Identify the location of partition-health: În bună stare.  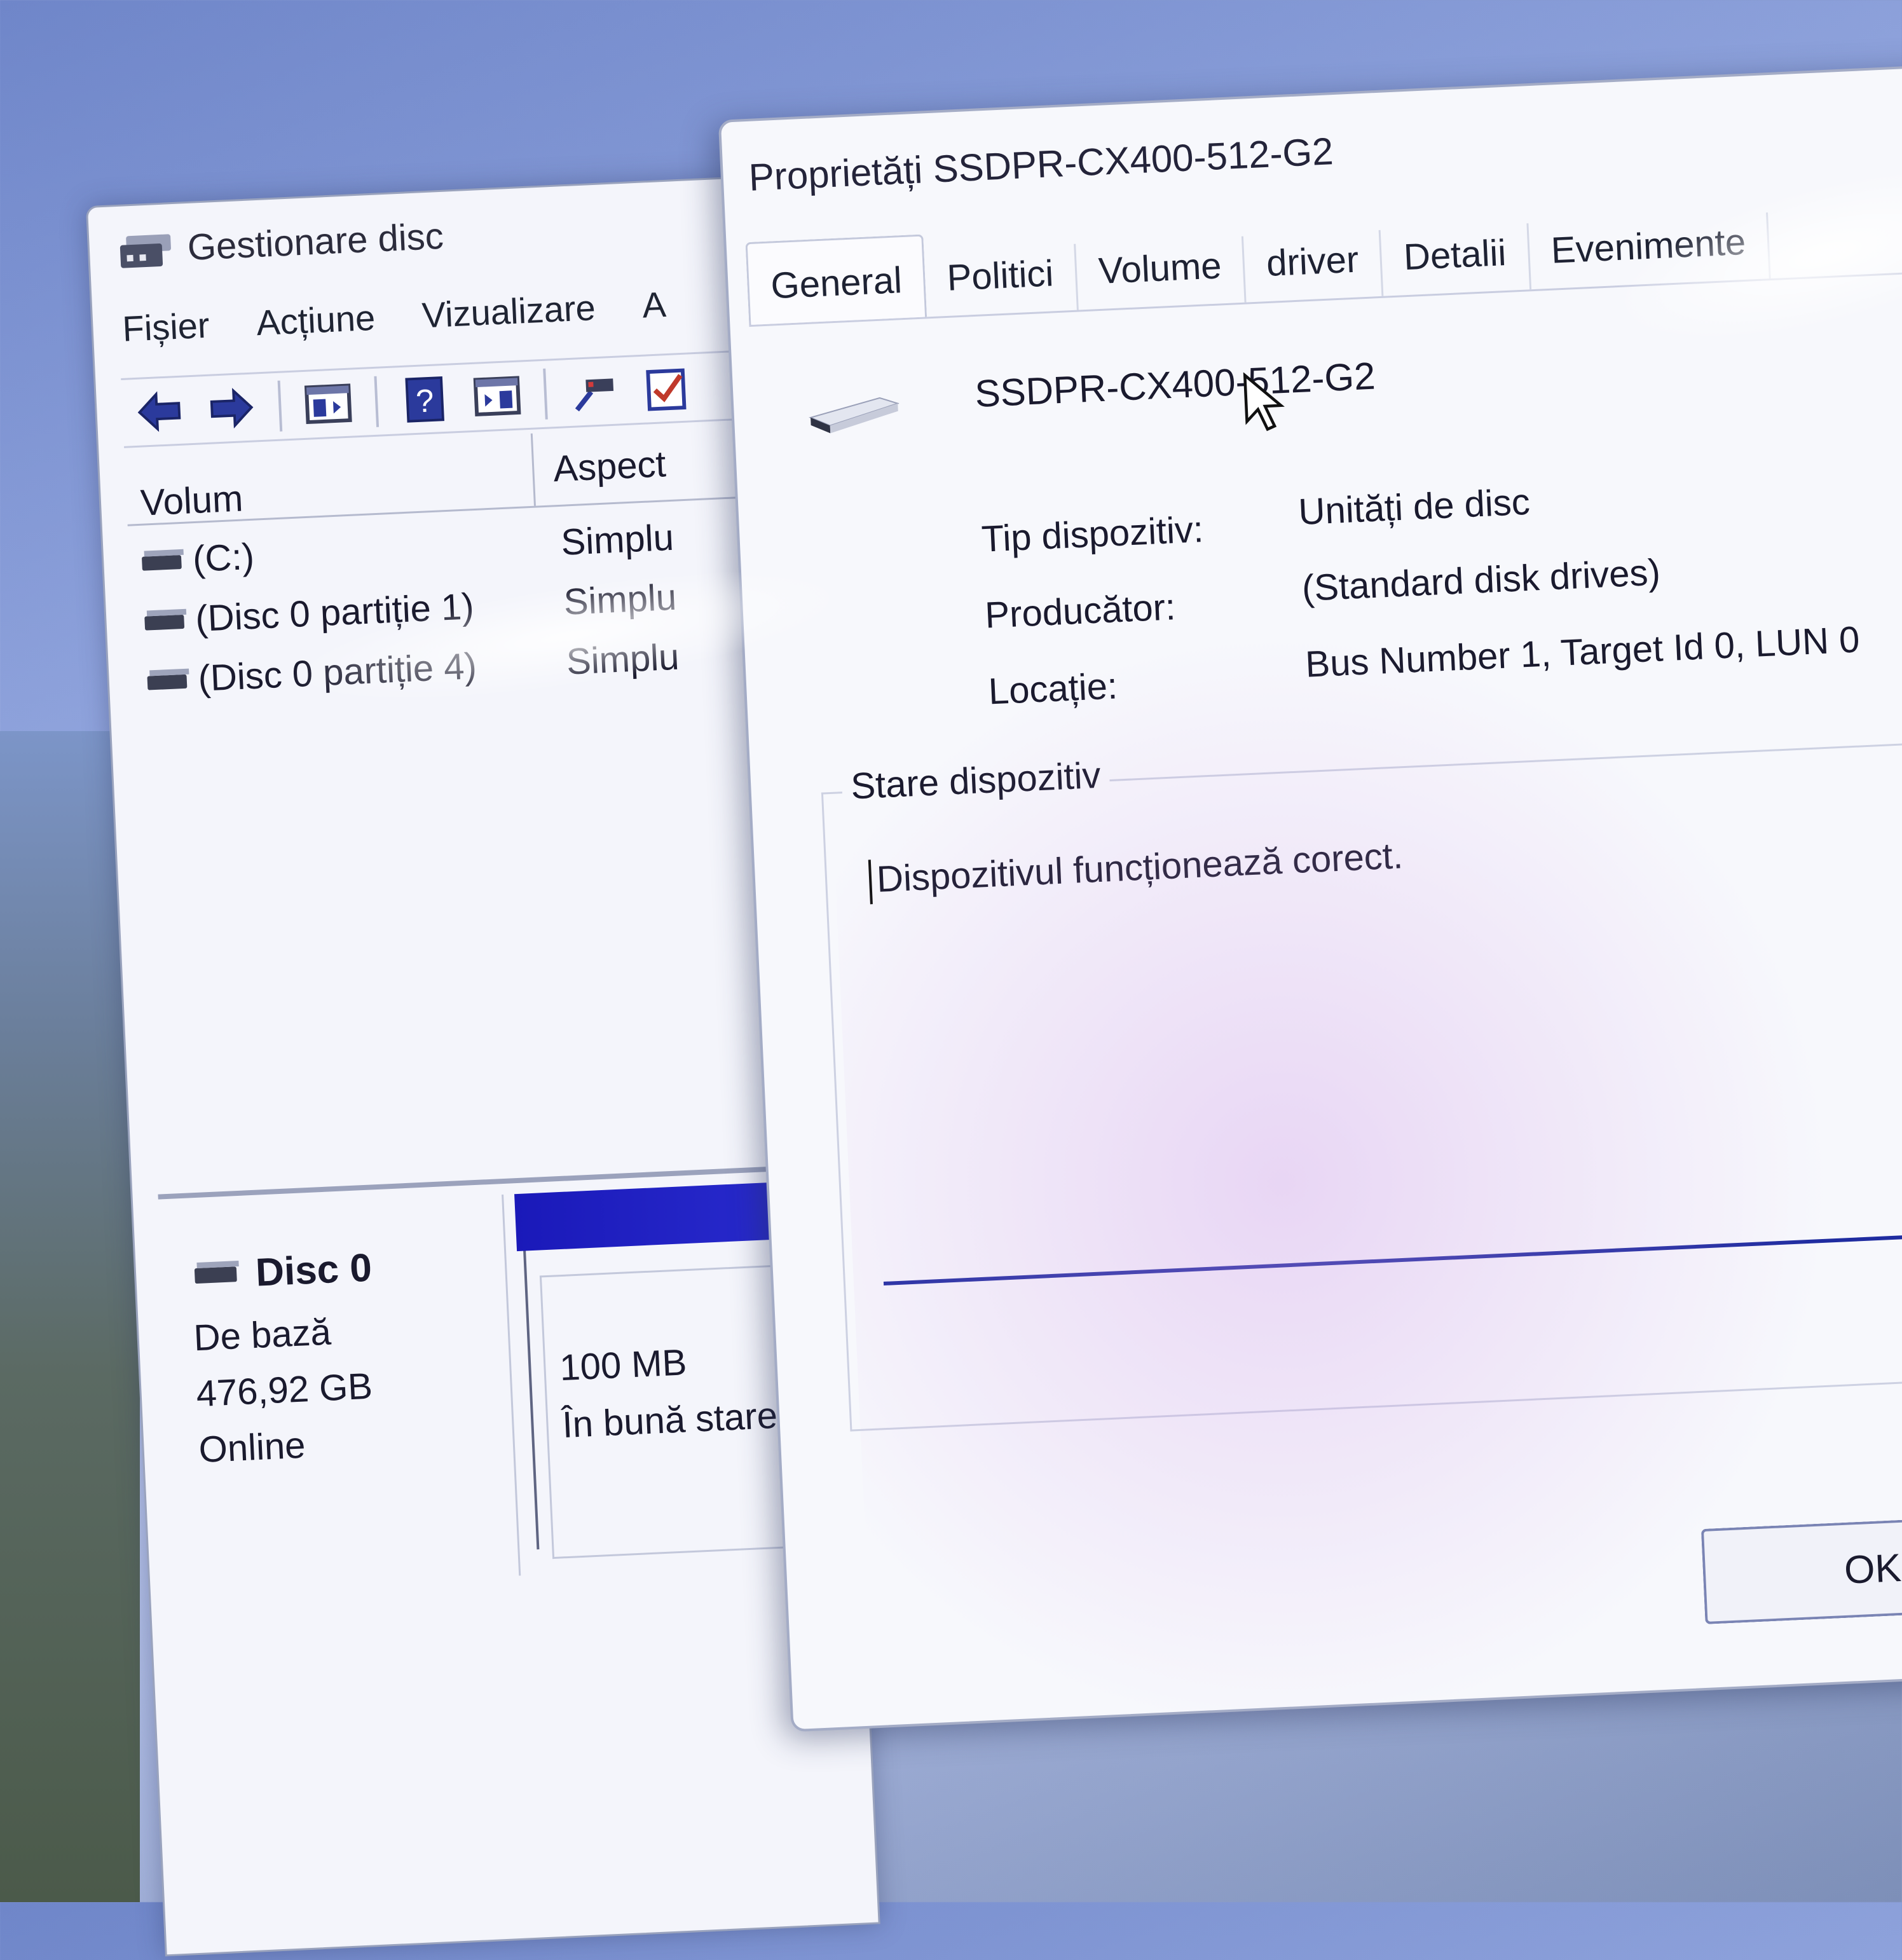
(670, 1420).